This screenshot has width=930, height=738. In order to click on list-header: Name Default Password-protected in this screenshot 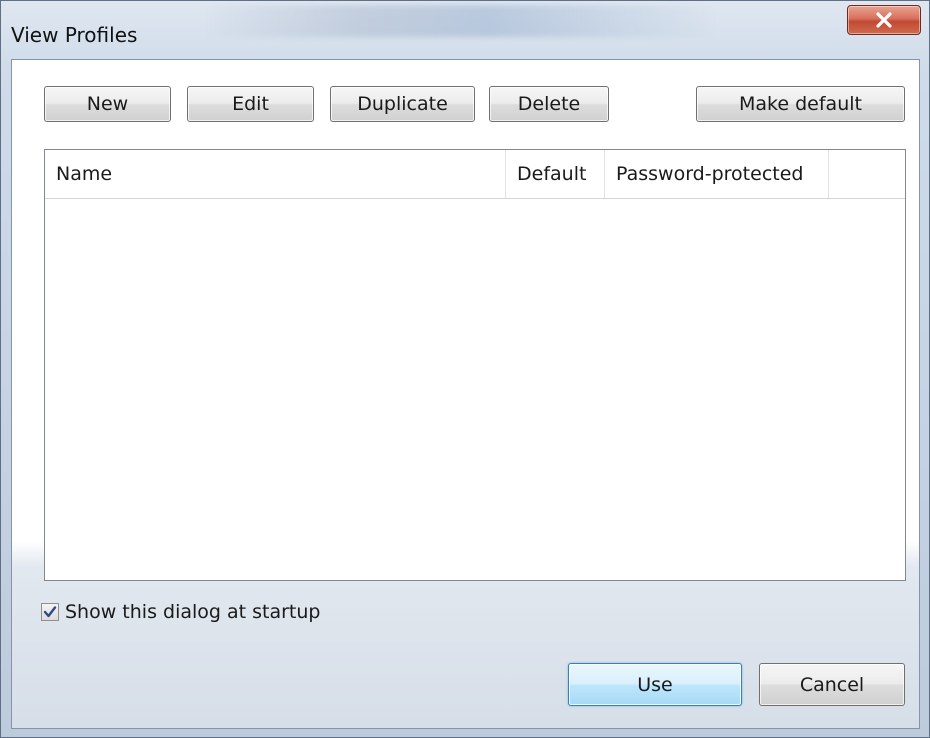, I will do `click(475, 174)`.